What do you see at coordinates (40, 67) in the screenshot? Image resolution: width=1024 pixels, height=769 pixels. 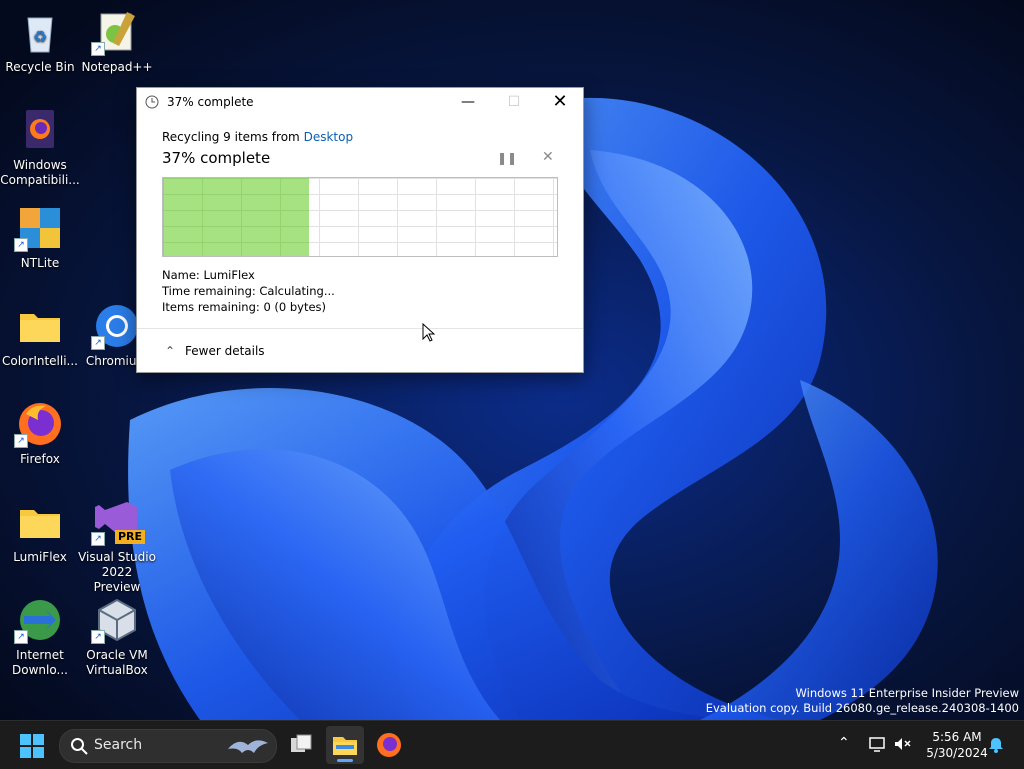 I see `desktop-icon-label: Recycle Bin` at bounding box center [40, 67].